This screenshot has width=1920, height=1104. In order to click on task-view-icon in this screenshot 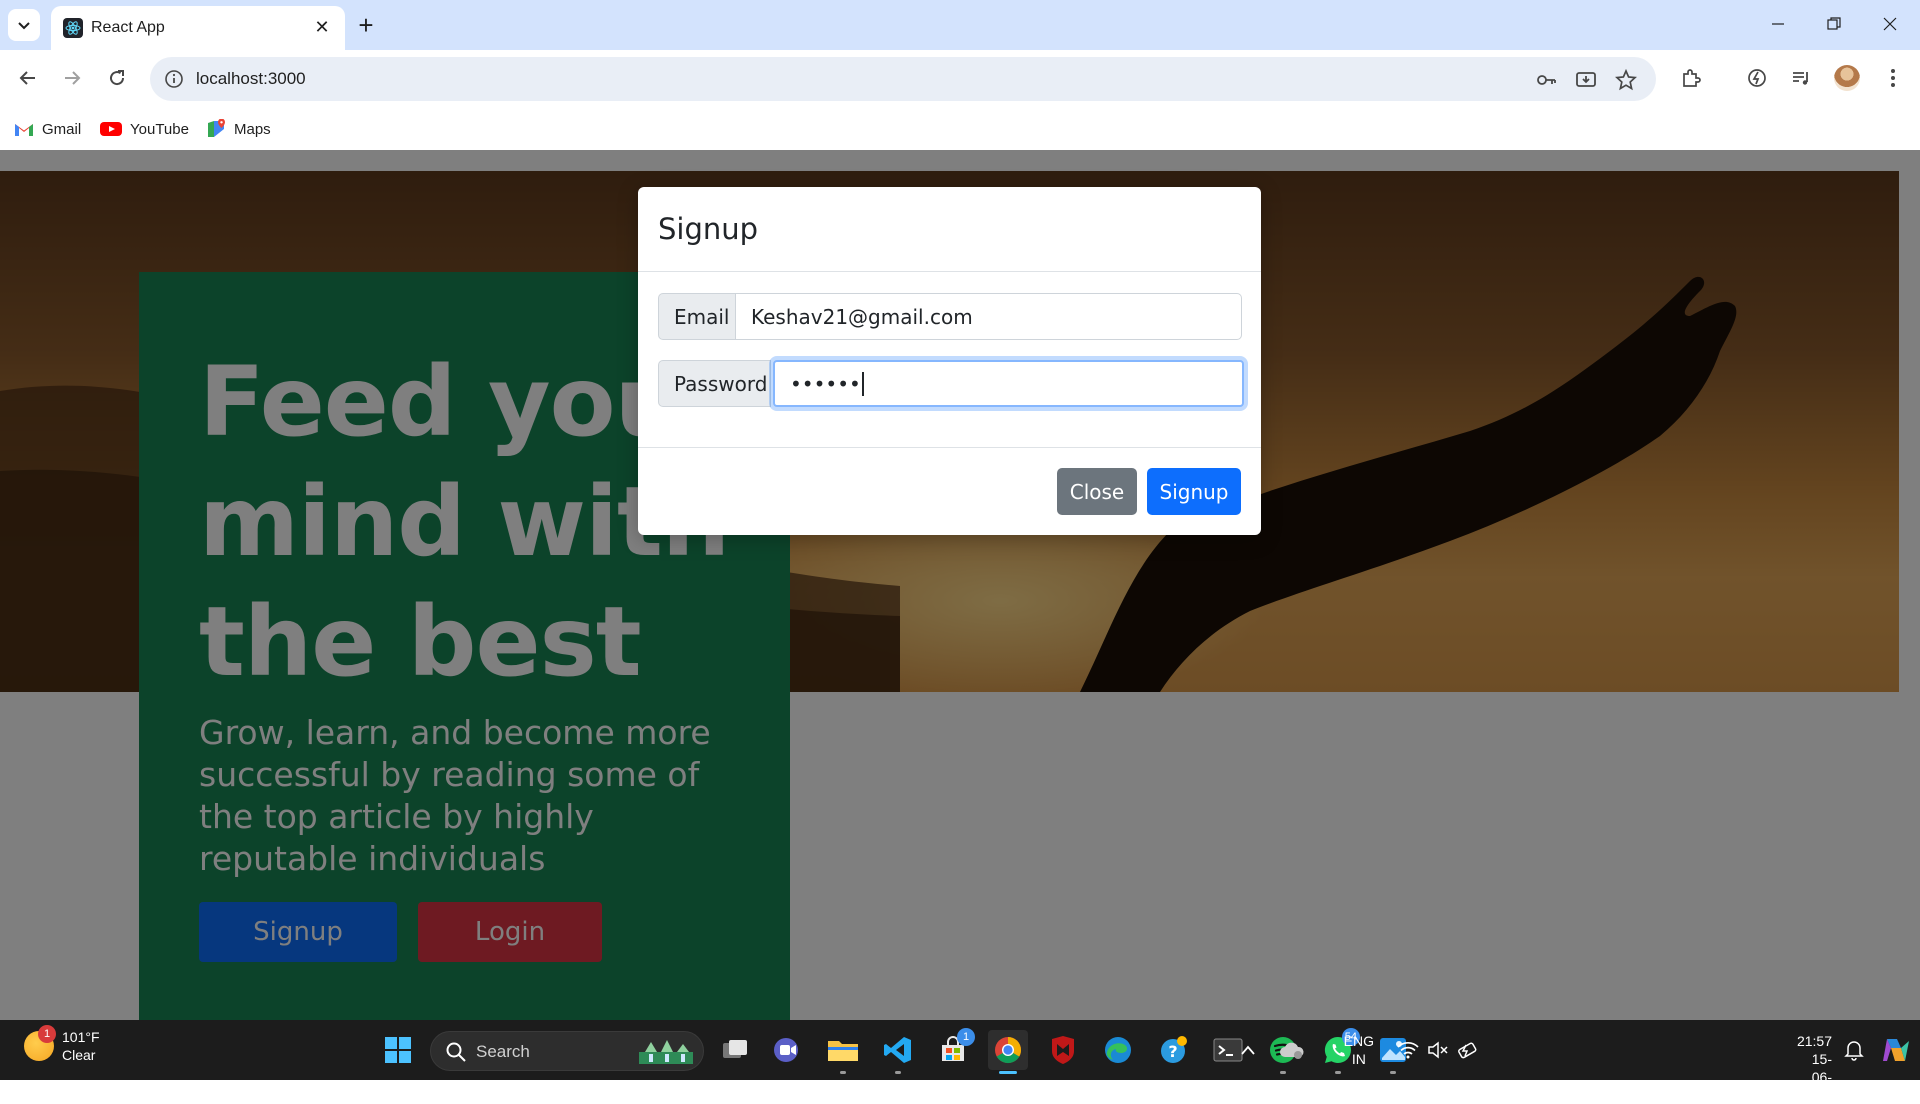, I will do `click(735, 1049)`.